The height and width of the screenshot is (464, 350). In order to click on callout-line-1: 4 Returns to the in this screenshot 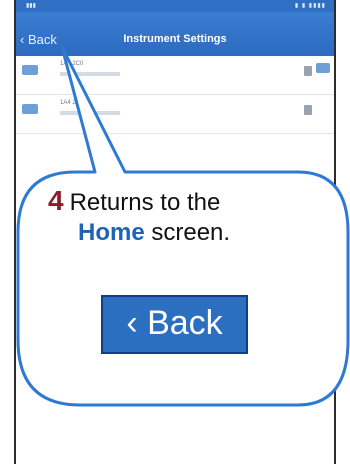, I will do `click(134, 201)`.